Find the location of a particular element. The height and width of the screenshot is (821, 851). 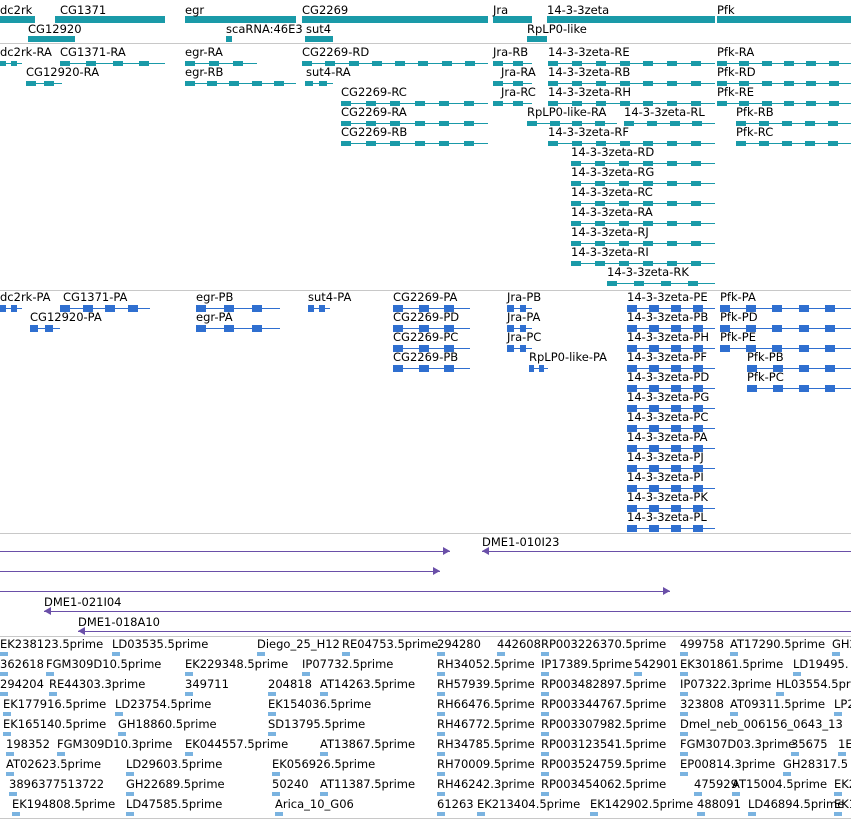

est-fgm309d10-3prime-label: FGM309D10.3prime is located at coordinates (114, 744).